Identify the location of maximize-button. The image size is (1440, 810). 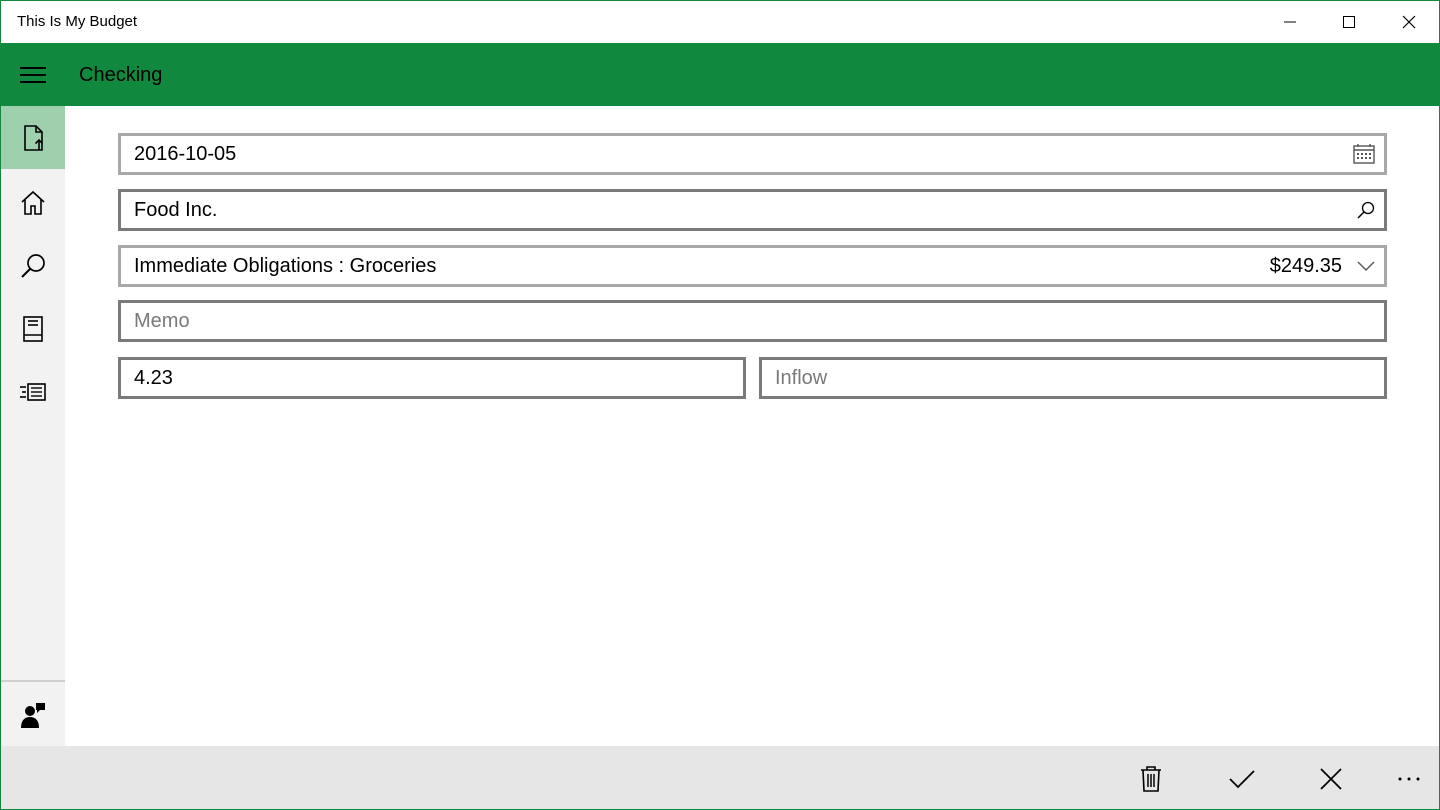
(1349, 22).